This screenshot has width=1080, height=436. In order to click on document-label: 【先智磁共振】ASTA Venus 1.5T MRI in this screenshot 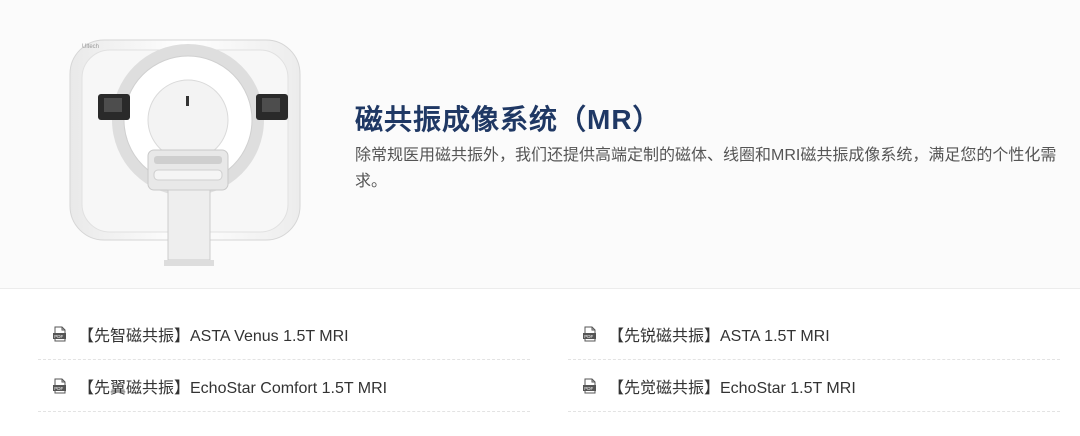, I will do `click(213, 336)`.